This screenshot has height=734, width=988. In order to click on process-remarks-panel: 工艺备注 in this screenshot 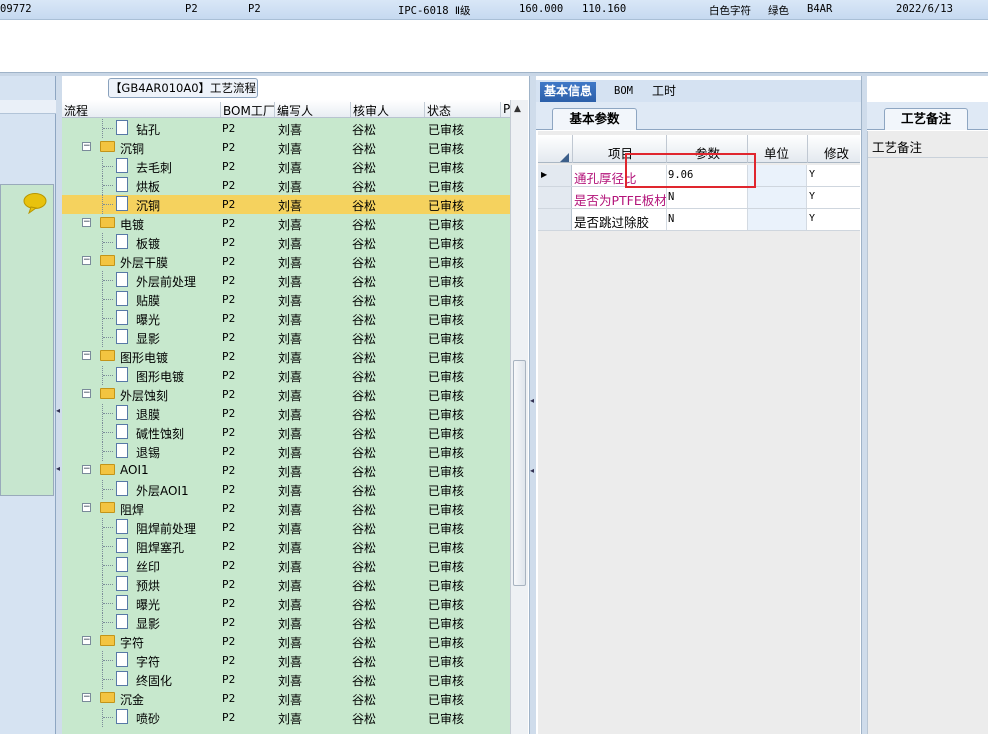, I will do `click(927, 432)`.